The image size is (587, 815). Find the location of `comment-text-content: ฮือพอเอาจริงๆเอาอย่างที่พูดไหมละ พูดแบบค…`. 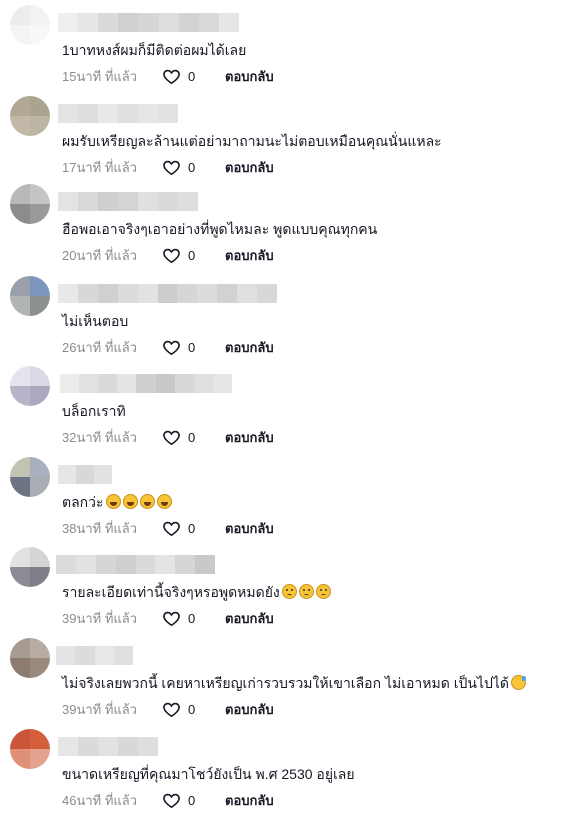

comment-text-content: ฮือพอเอาจริงๆเอาอย่างที่พูดไหมละ พูดแบบค… is located at coordinates (220, 229).